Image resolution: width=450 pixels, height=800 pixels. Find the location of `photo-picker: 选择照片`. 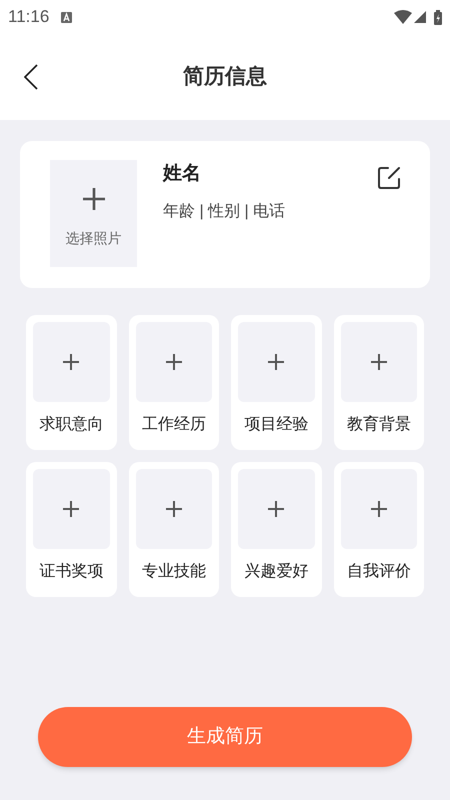

photo-picker: 选择照片 is located at coordinates (93, 213).